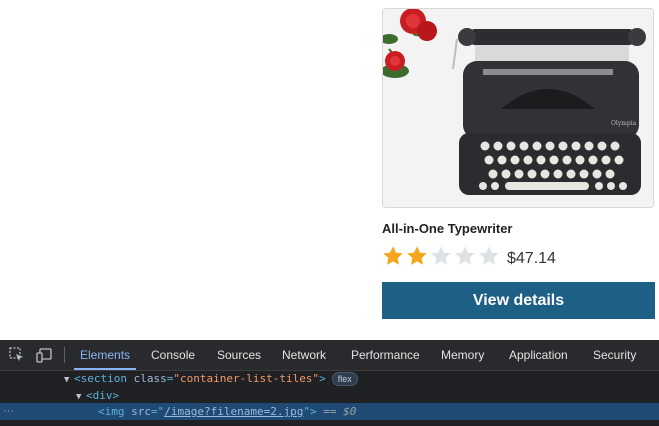  What do you see at coordinates (329, 395) in the screenshot?
I see `dom-node-div: ▼ <div>` at bounding box center [329, 395].